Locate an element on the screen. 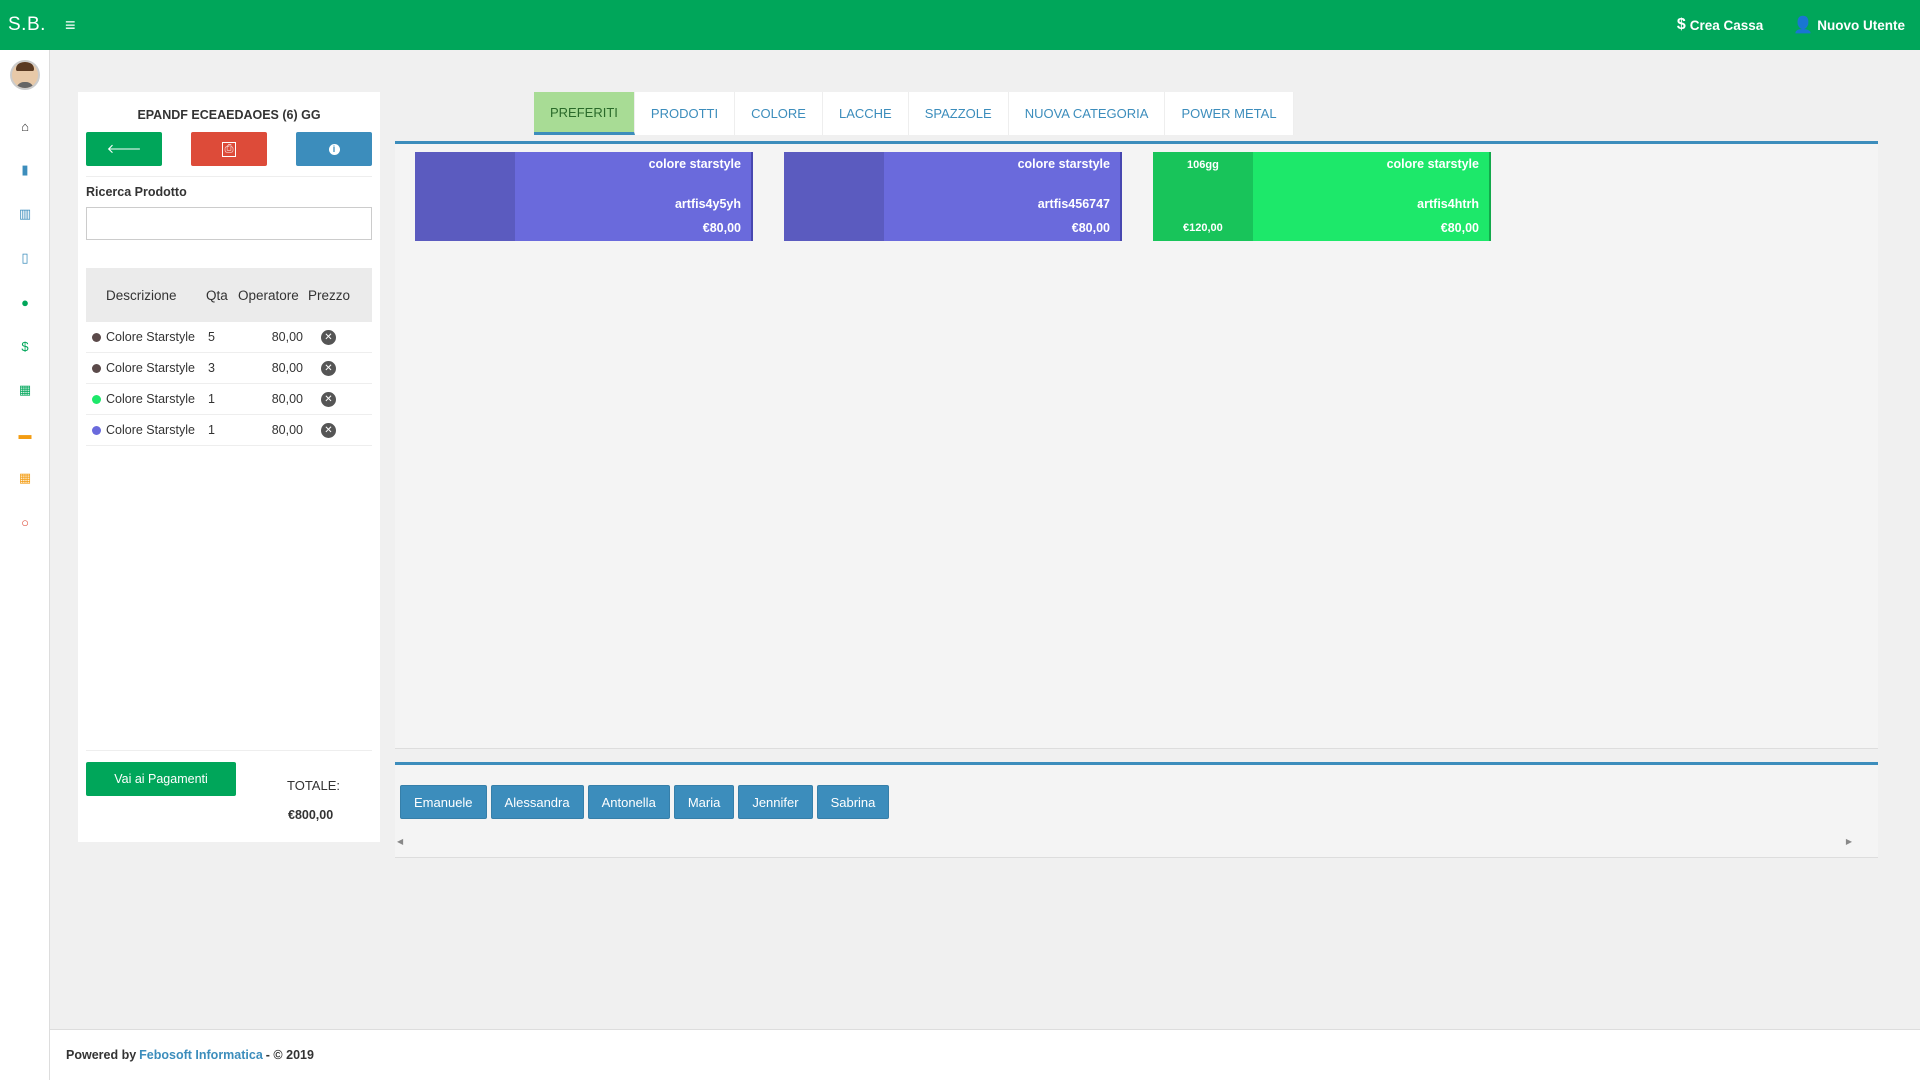 Image resolution: width=1920 pixels, height=1080 pixels. operator-button-alessandra: Alessandra is located at coordinates (537, 802).